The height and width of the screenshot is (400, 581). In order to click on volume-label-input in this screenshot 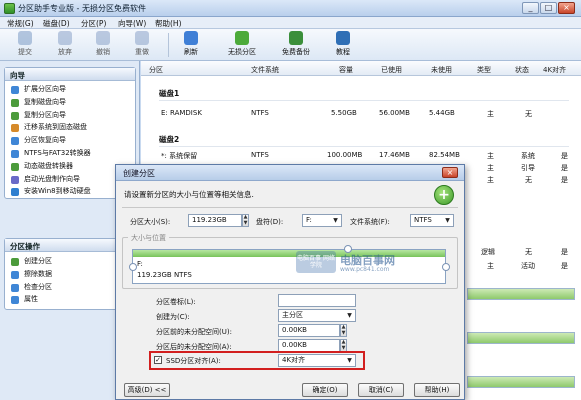, I will do `click(317, 300)`.